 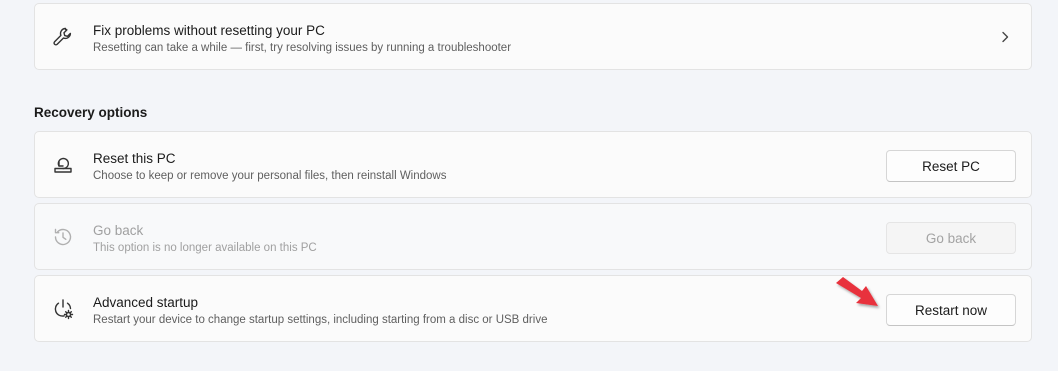 What do you see at coordinates (951, 310) in the screenshot?
I see `restart-now-button: Restart now` at bounding box center [951, 310].